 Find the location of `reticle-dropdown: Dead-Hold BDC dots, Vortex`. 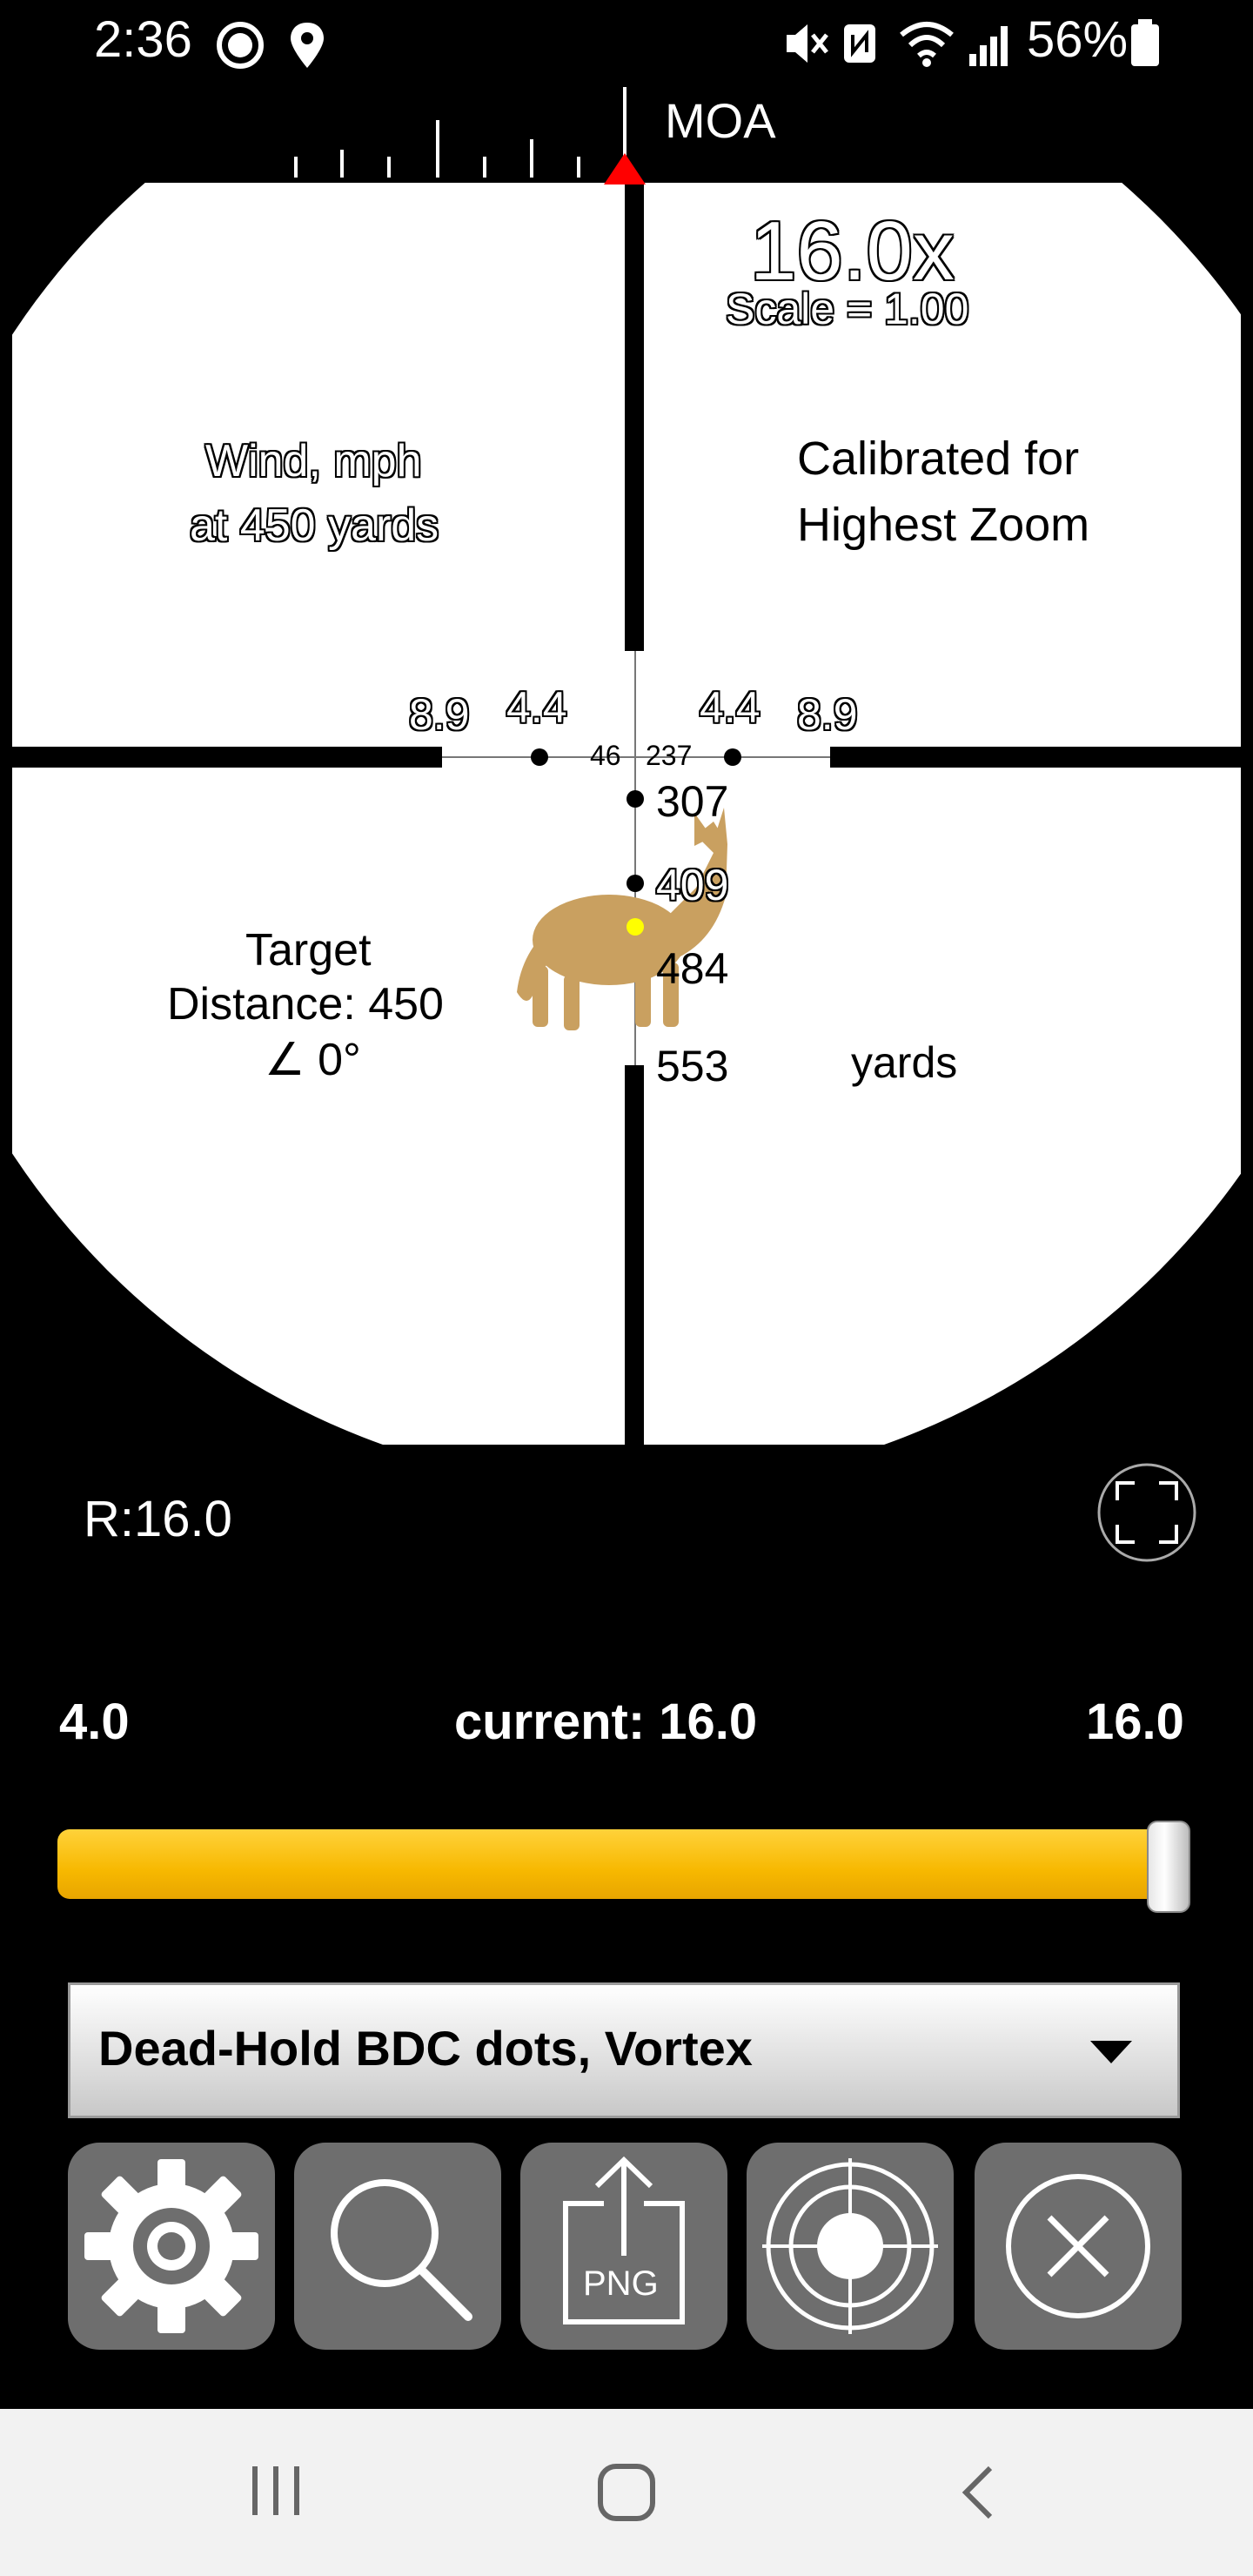

reticle-dropdown: Dead-Hold BDC dots, Vortex is located at coordinates (624, 2050).